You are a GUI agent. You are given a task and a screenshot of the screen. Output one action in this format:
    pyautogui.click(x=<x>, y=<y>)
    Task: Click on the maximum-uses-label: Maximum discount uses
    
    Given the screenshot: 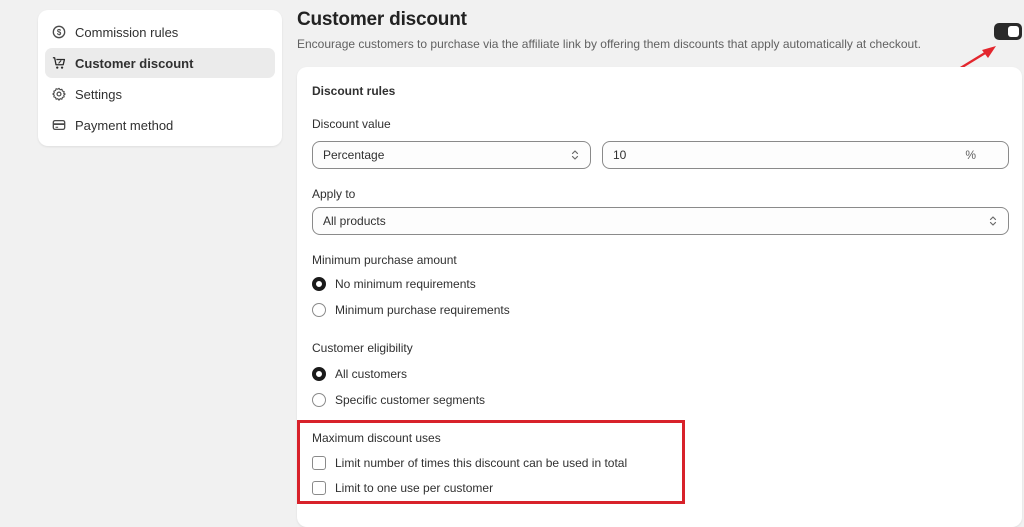 What is the action you would take?
    pyautogui.click(x=376, y=438)
    